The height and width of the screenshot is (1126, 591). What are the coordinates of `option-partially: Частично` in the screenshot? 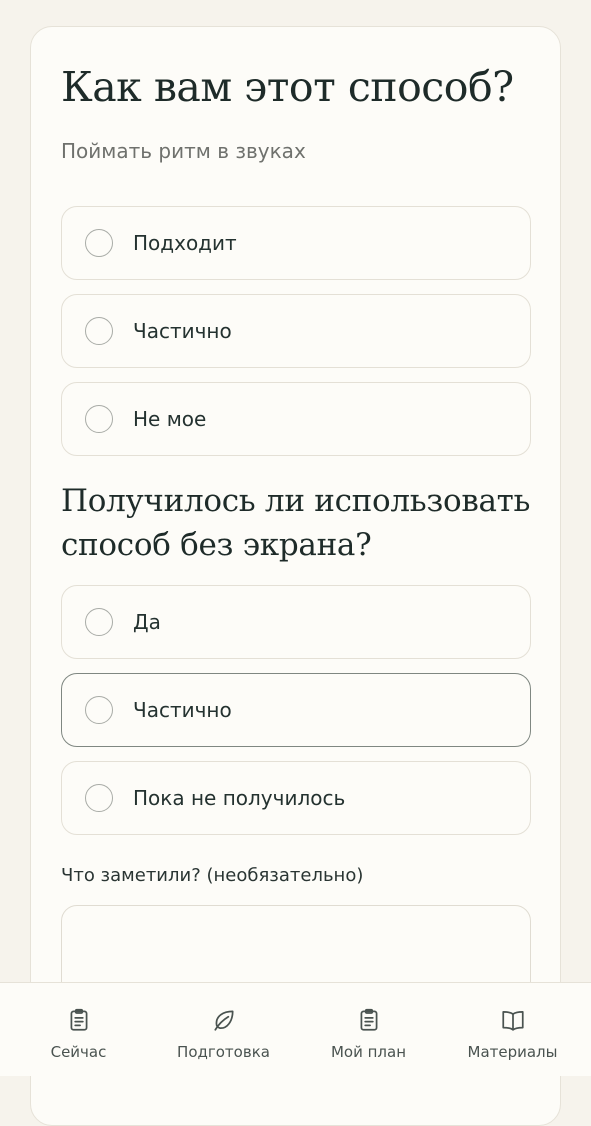 It's located at (296, 331).